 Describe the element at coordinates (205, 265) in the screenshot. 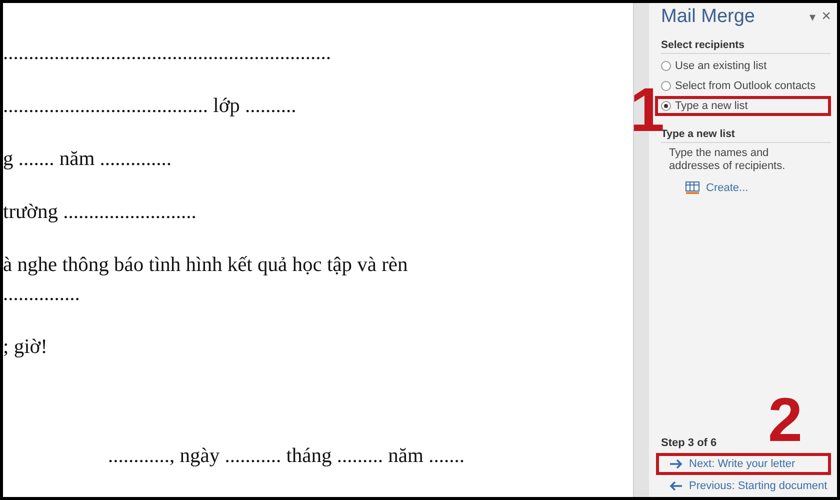

I see `document-text: à nghe thông báo tình hình kết quả học tập và rèn` at that location.